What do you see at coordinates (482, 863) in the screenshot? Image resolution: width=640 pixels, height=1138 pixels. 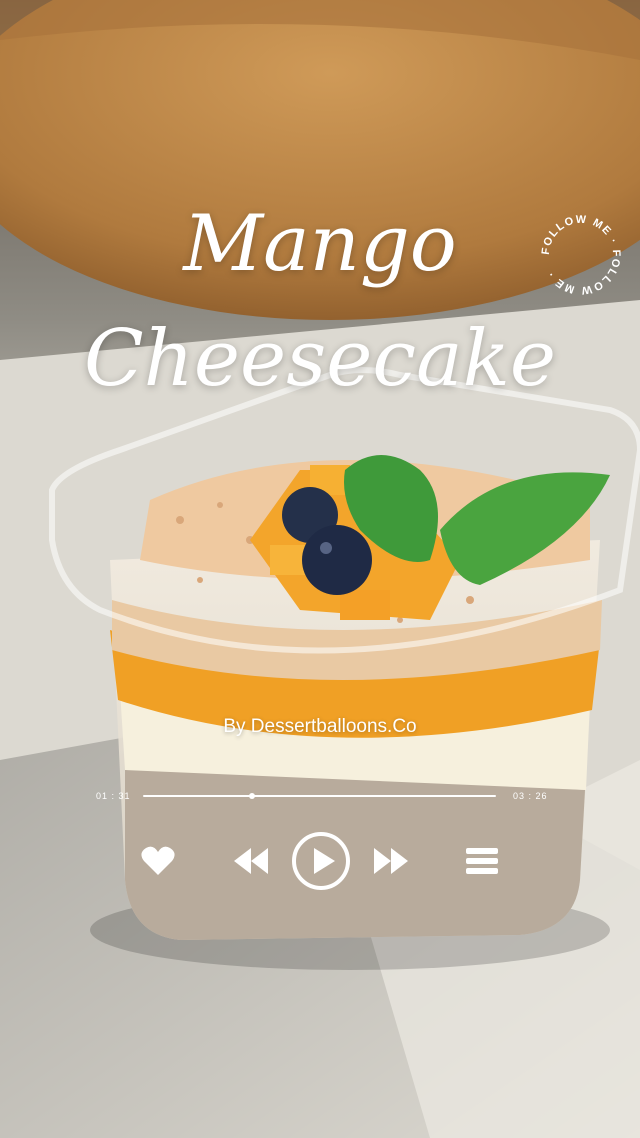 I see `menu-icon` at bounding box center [482, 863].